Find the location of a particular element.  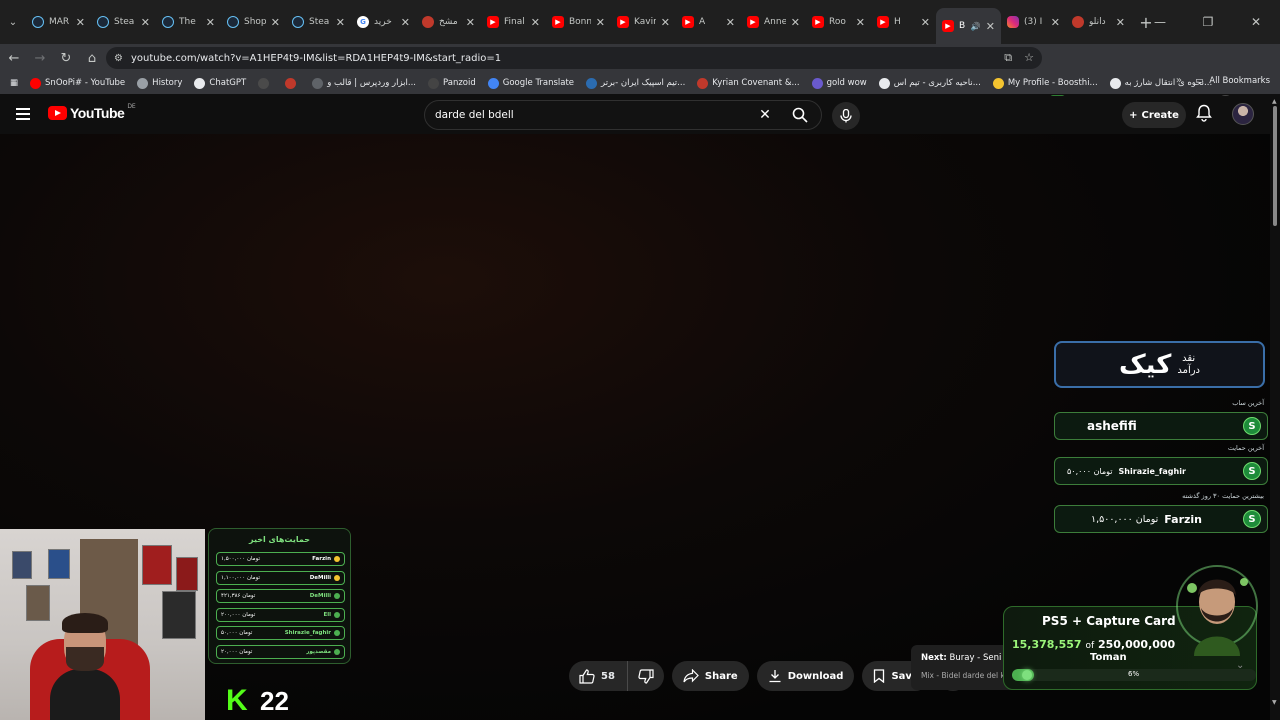

youtube-logo: YouTube DE is located at coordinates (92, 112).